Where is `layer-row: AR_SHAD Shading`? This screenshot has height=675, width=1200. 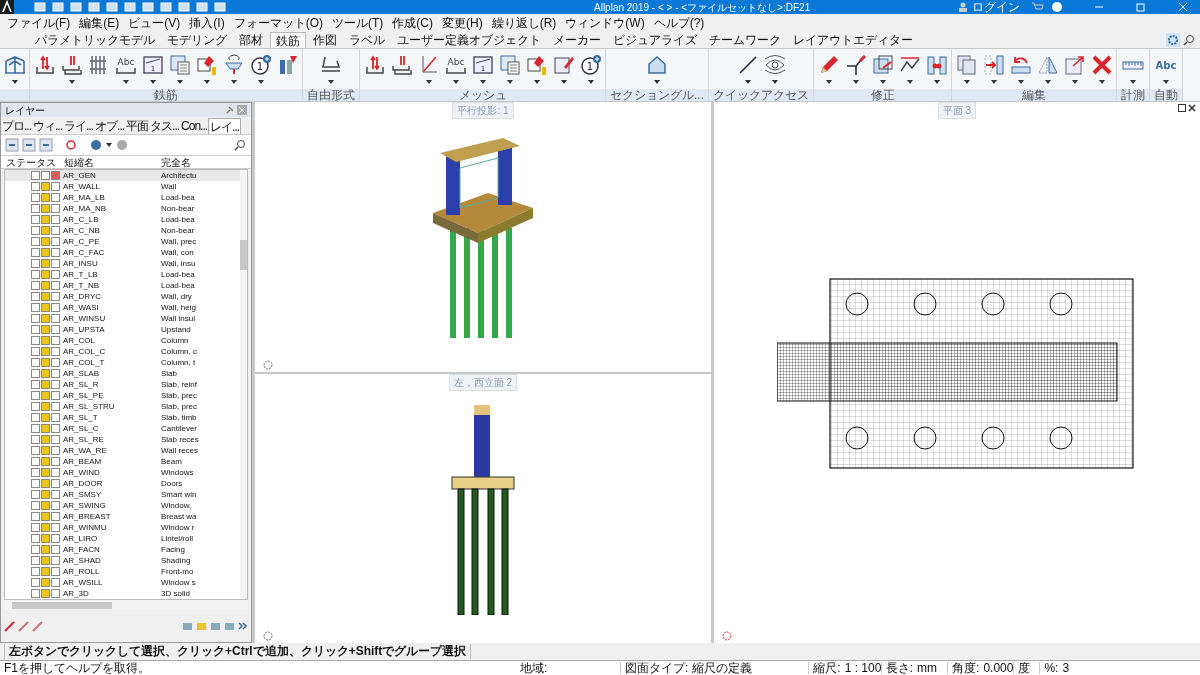
layer-row: AR_SHAD Shading is located at coordinates (122, 560).